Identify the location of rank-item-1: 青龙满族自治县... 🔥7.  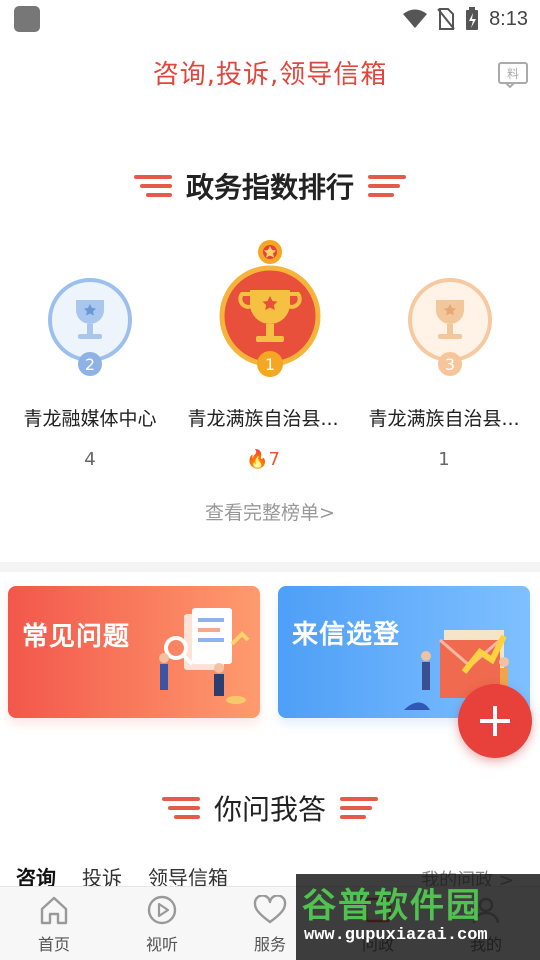
(263, 437).